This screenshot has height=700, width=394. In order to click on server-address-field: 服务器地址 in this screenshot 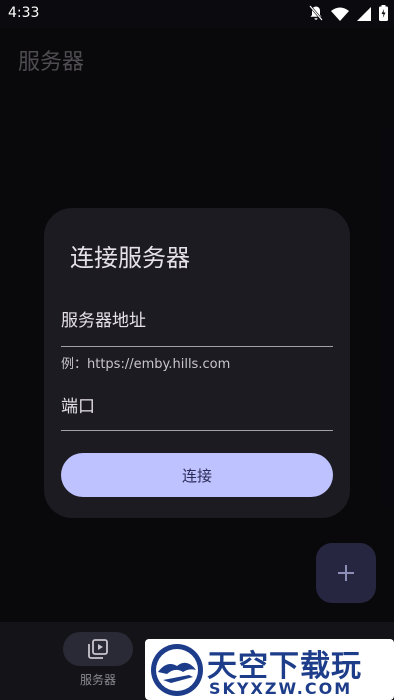, I will do `click(197, 326)`.